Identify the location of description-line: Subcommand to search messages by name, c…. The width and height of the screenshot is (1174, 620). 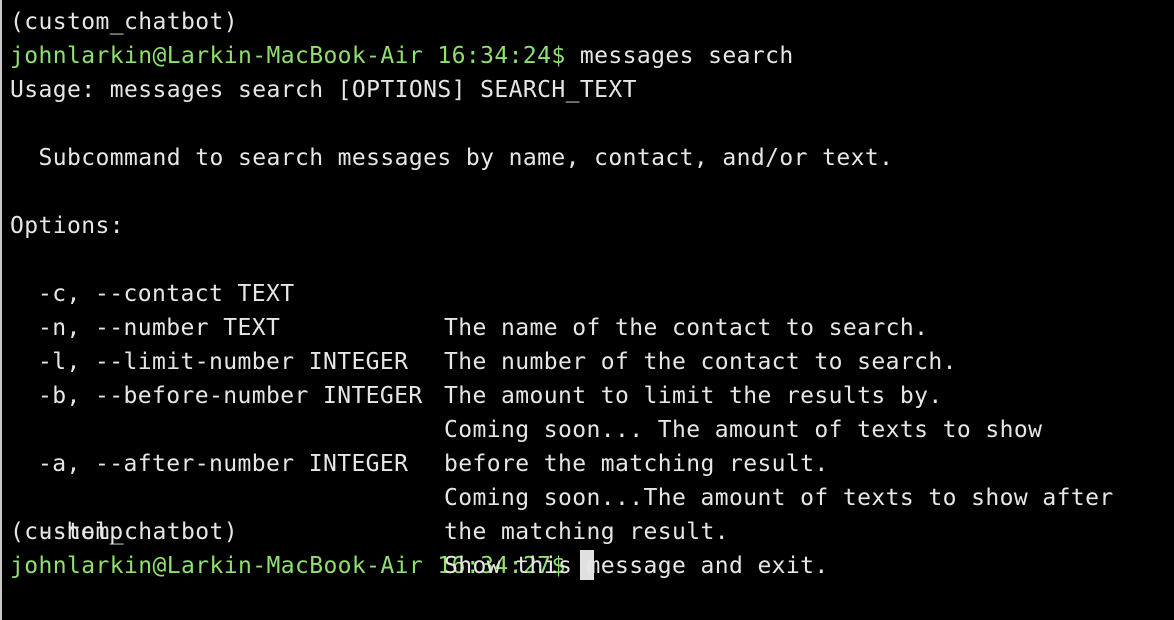
(452, 158).